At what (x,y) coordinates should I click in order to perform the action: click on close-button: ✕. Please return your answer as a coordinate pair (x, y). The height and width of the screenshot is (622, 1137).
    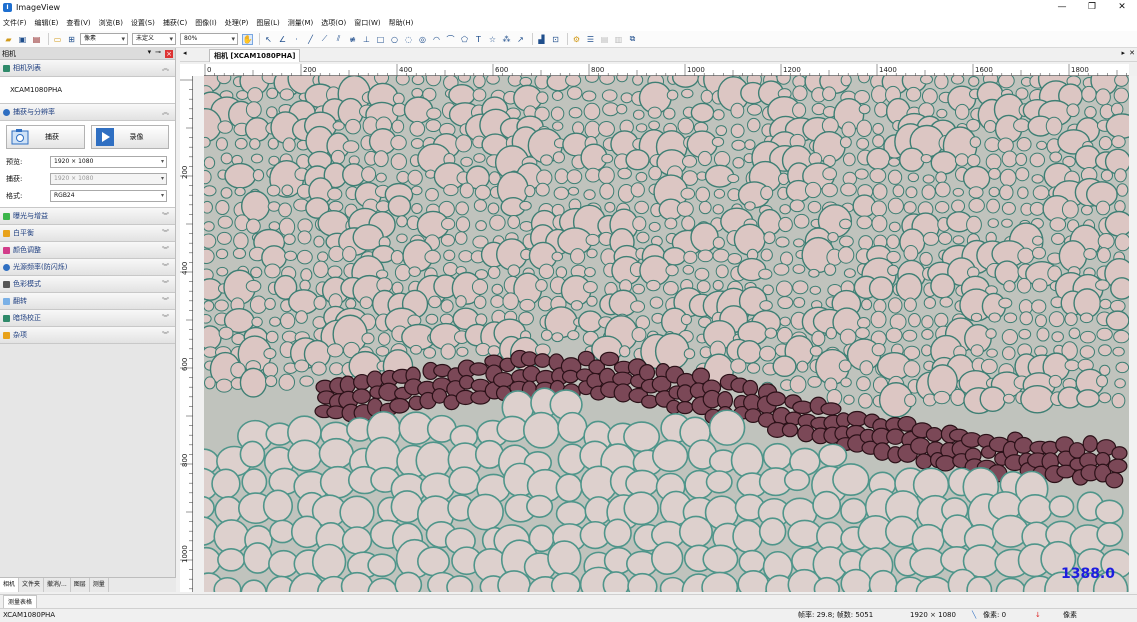
    Looking at the image, I should click on (1122, 7).